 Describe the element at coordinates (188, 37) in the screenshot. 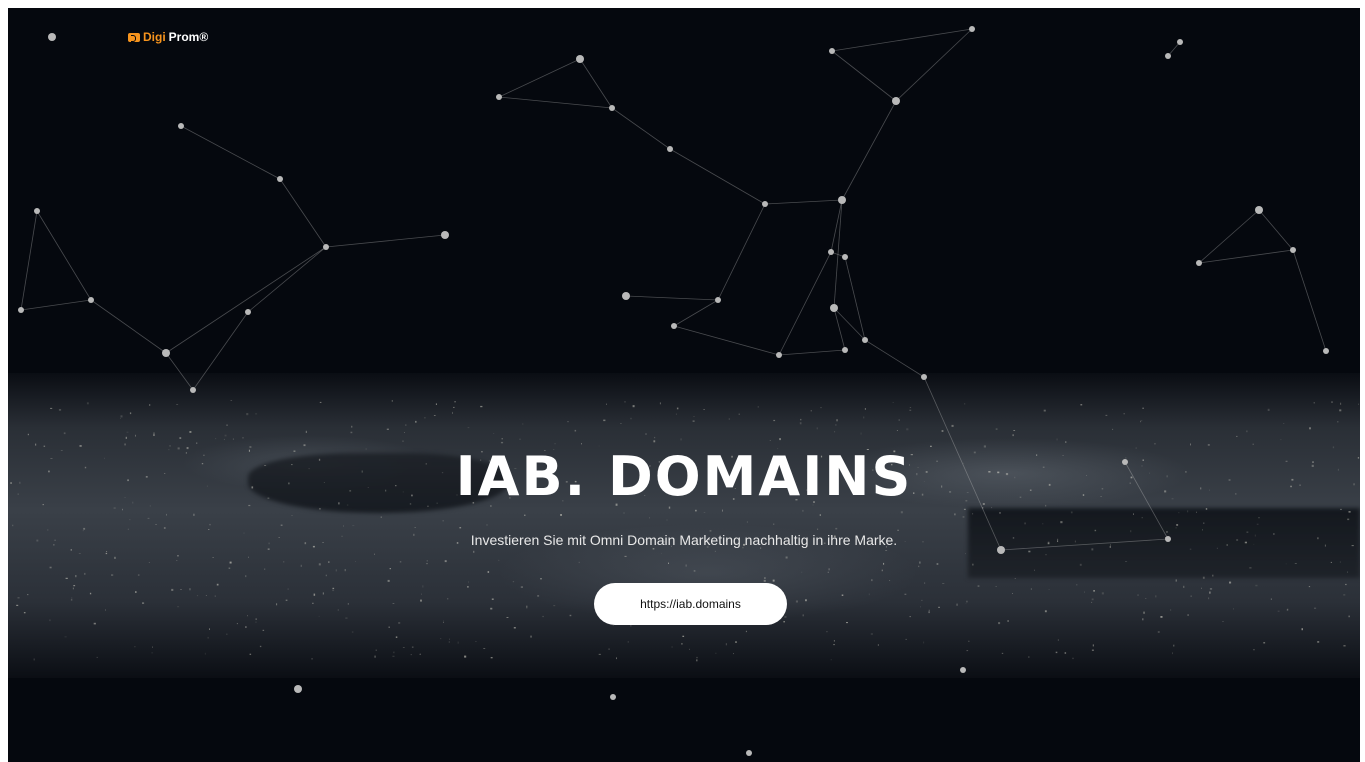

I see `logo-text-prom: Prom®` at that location.